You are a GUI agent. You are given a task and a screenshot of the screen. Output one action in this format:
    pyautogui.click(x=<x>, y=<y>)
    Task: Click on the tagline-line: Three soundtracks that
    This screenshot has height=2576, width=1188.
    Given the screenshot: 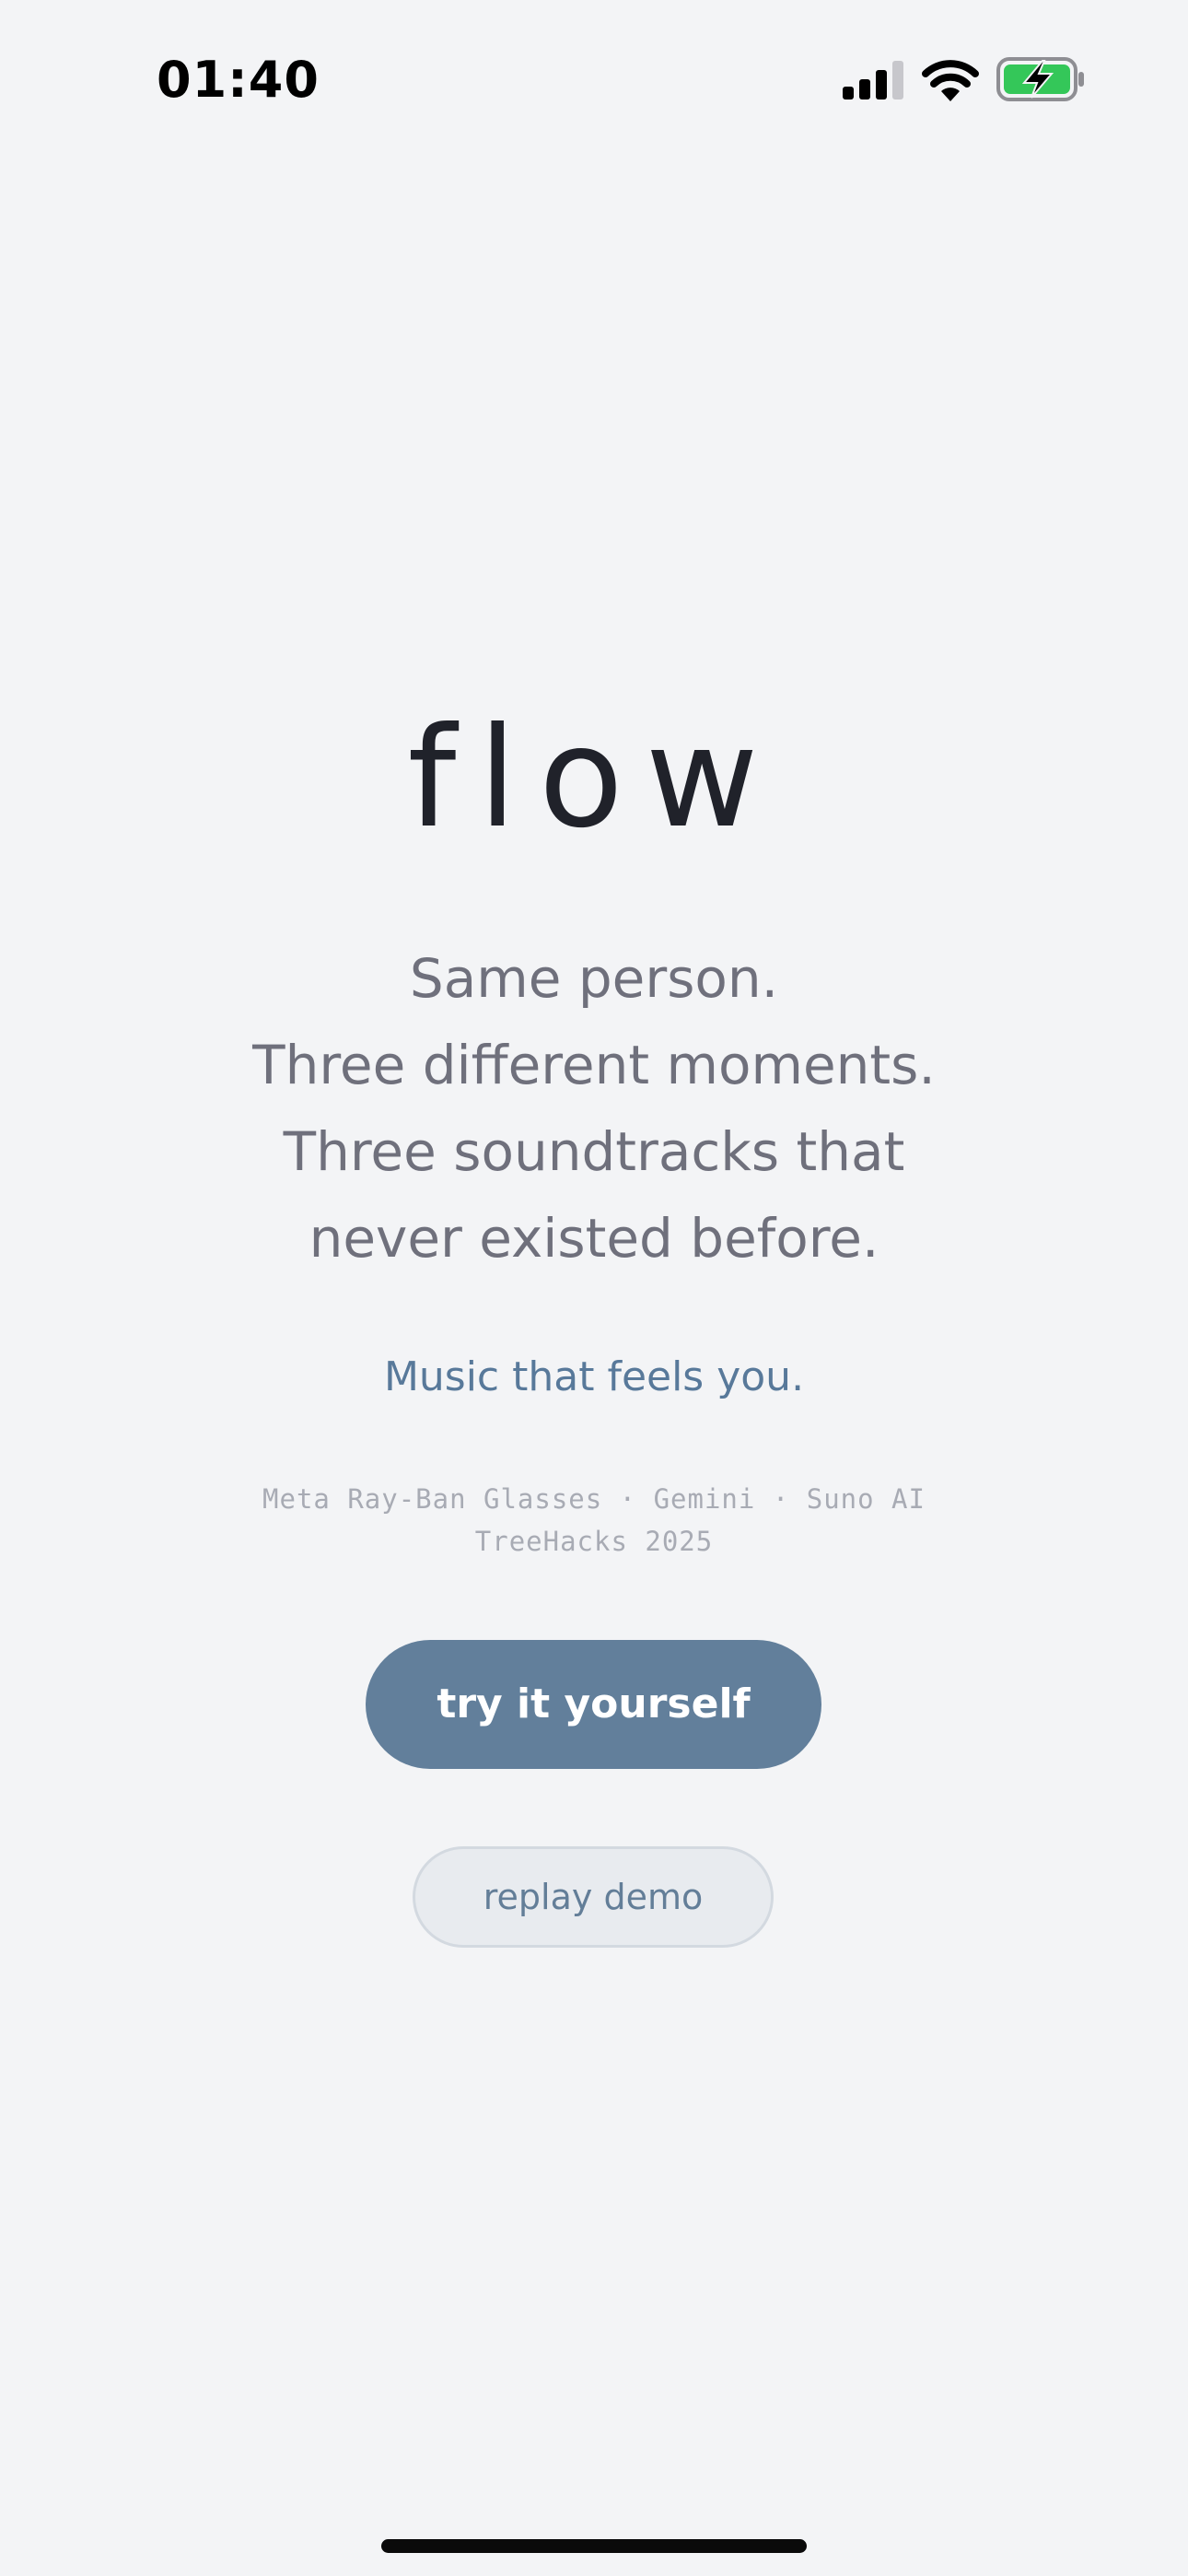 What is the action you would take?
    pyautogui.click(x=594, y=1151)
    